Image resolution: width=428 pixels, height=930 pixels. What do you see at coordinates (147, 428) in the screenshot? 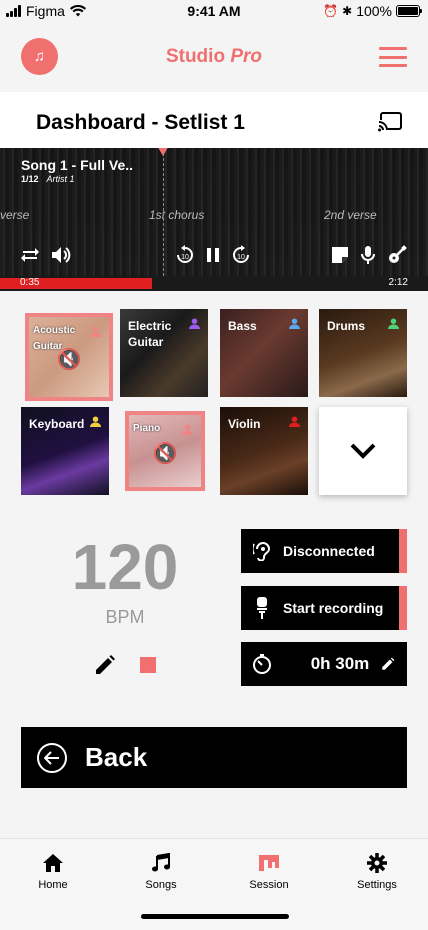
I see `instrument-name: Piano` at bounding box center [147, 428].